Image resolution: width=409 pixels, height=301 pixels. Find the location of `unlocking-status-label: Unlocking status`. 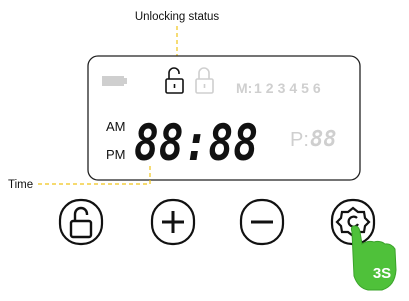

unlocking-status-label: Unlocking status is located at coordinates (177, 17).